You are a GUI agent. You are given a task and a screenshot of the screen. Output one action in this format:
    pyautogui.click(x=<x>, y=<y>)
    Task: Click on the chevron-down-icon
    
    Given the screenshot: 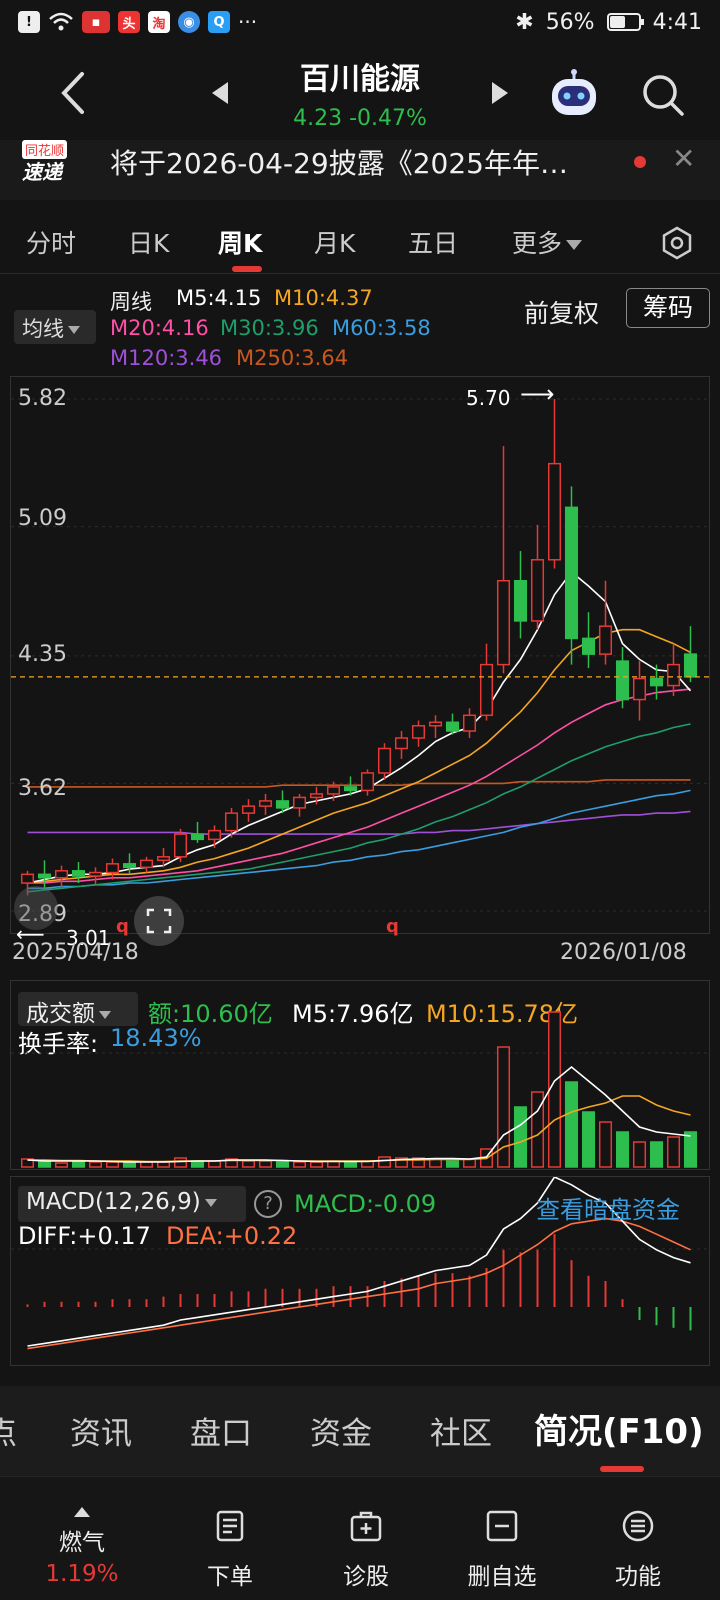 What is the action you would take?
    pyautogui.click(x=74, y=330)
    